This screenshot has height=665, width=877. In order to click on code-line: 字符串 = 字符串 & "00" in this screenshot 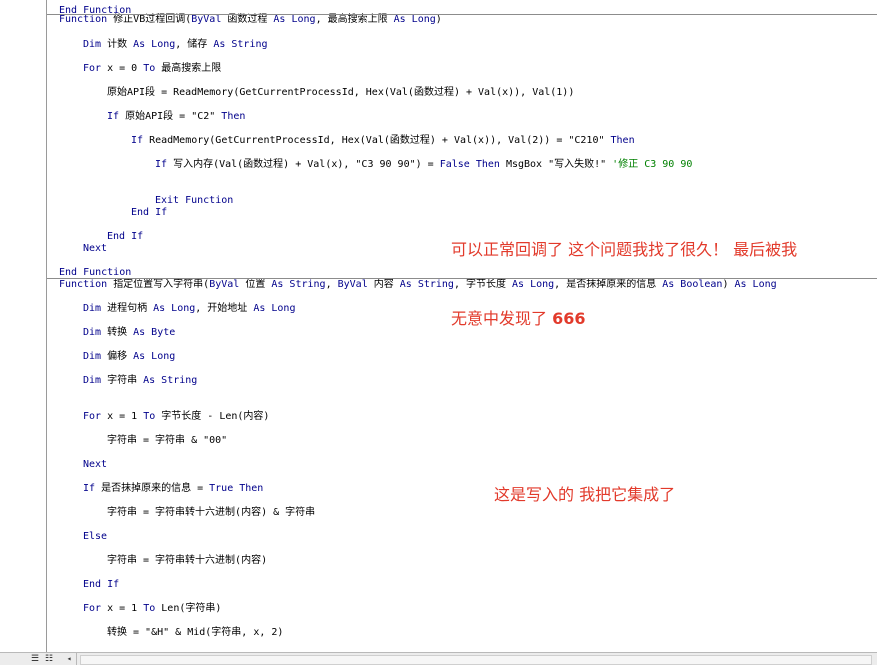, I will do `click(167, 441)`.